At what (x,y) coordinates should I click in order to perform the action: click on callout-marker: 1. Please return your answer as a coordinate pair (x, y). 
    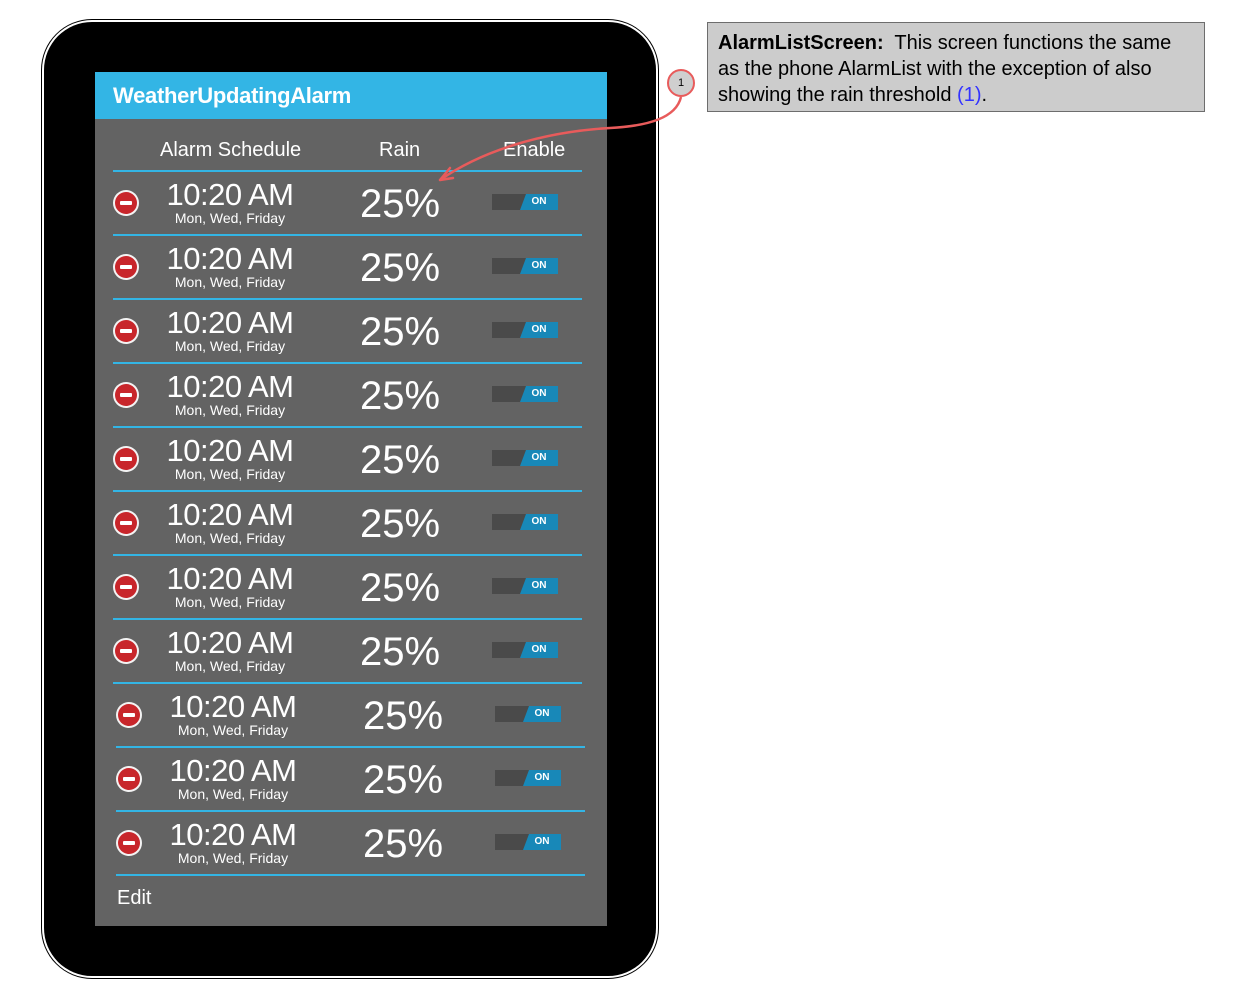
    Looking at the image, I should click on (681, 83).